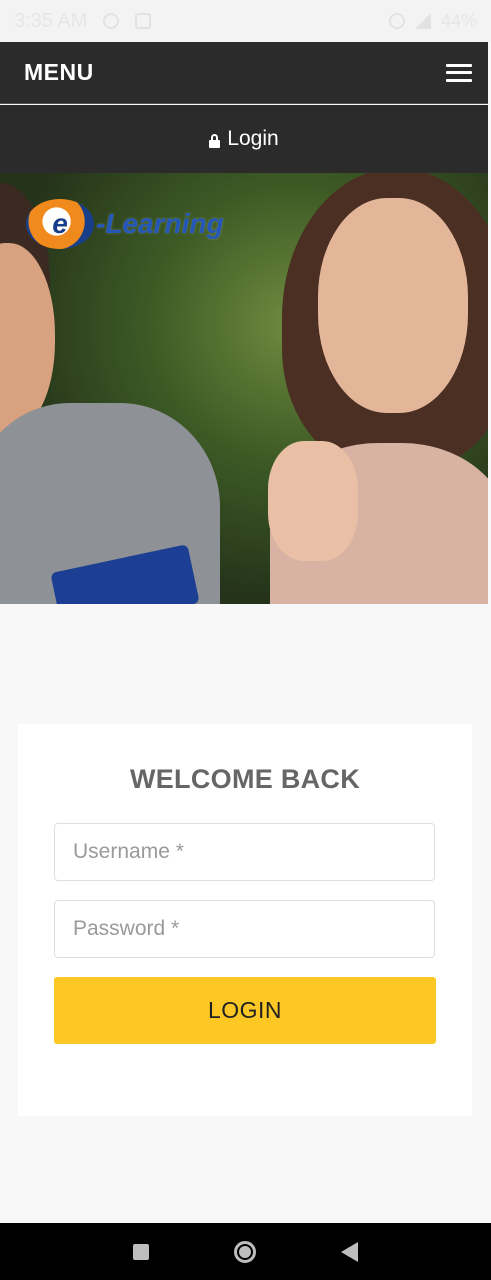 Image resolution: width=491 pixels, height=1280 pixels. What do you see at coordinates (160, 223) in the screenshot?
I see `logo-text: -Learning` at bounding box center [160, 223].